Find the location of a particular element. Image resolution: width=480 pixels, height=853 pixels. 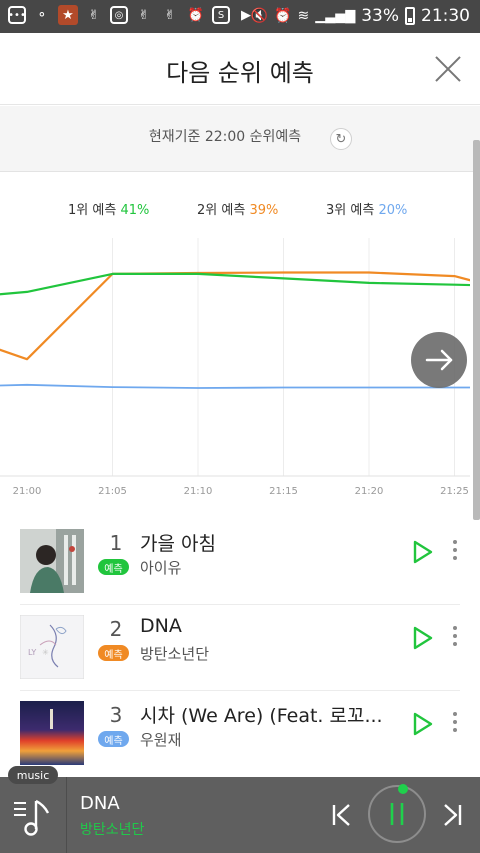

song-title: 가을 아침 is located at coordinates (178, 544).